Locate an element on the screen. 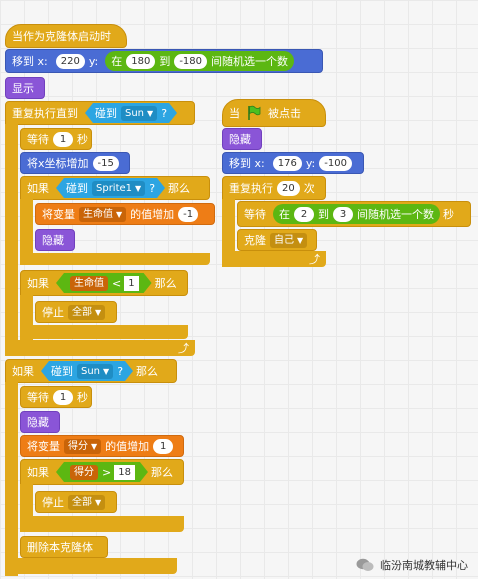 This screenshot has width=478, height=579. repeat-until-label: 重复执行直到 is located at coordinates (45, 113).